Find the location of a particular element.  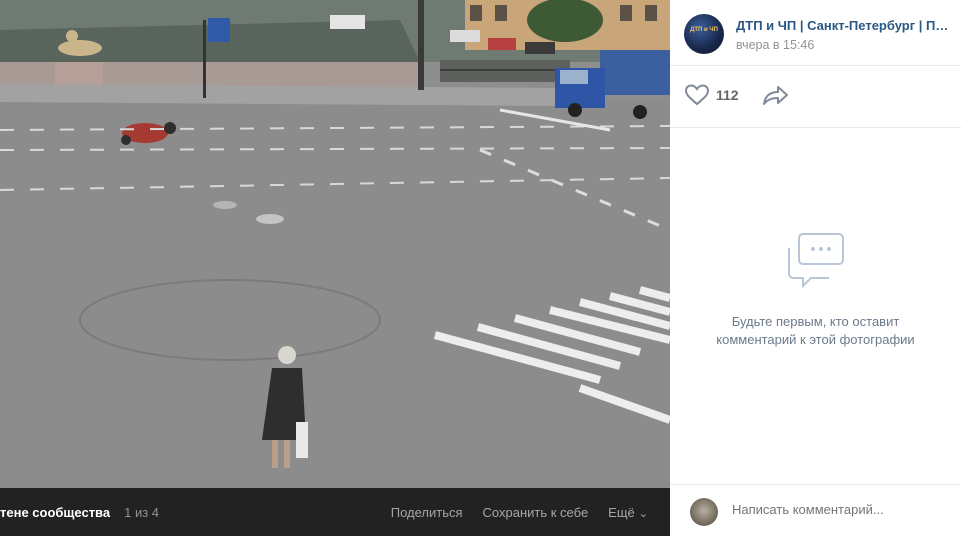

post-time: вчера в 15:46 is located at coordinates (775, 45).